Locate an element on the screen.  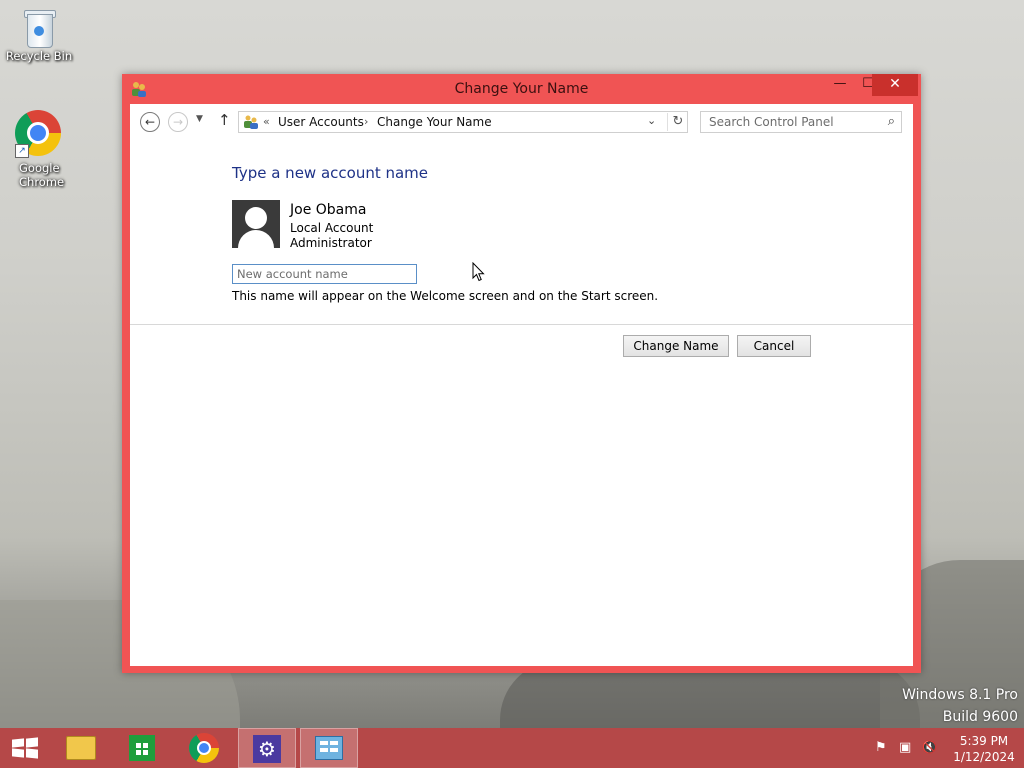
search-box: Search Control Panel ⌕ is located at coordinates (801, 122).